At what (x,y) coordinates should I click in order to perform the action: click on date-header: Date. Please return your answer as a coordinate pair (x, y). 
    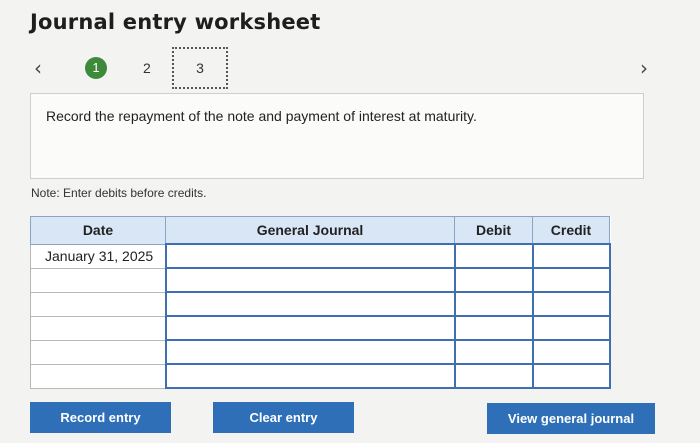
    Looking at the image, I should click on (98, 230).